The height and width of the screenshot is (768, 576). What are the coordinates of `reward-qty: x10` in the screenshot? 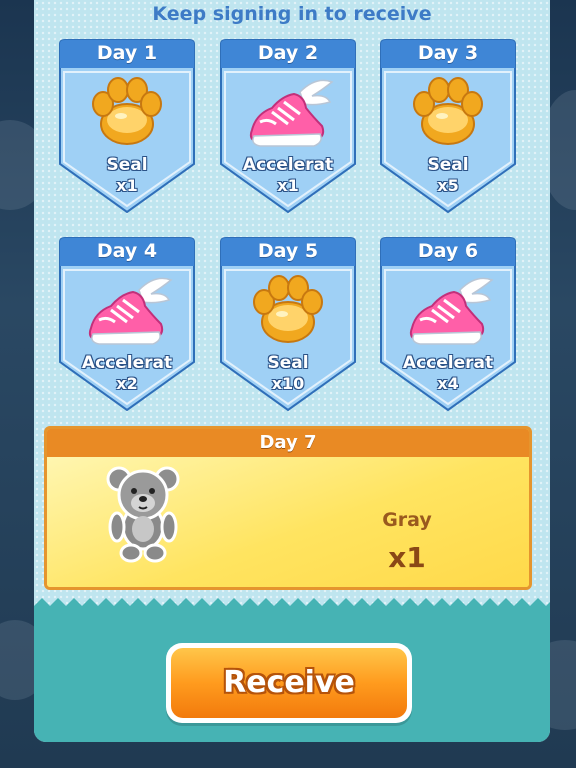 It's located at (288, 383).